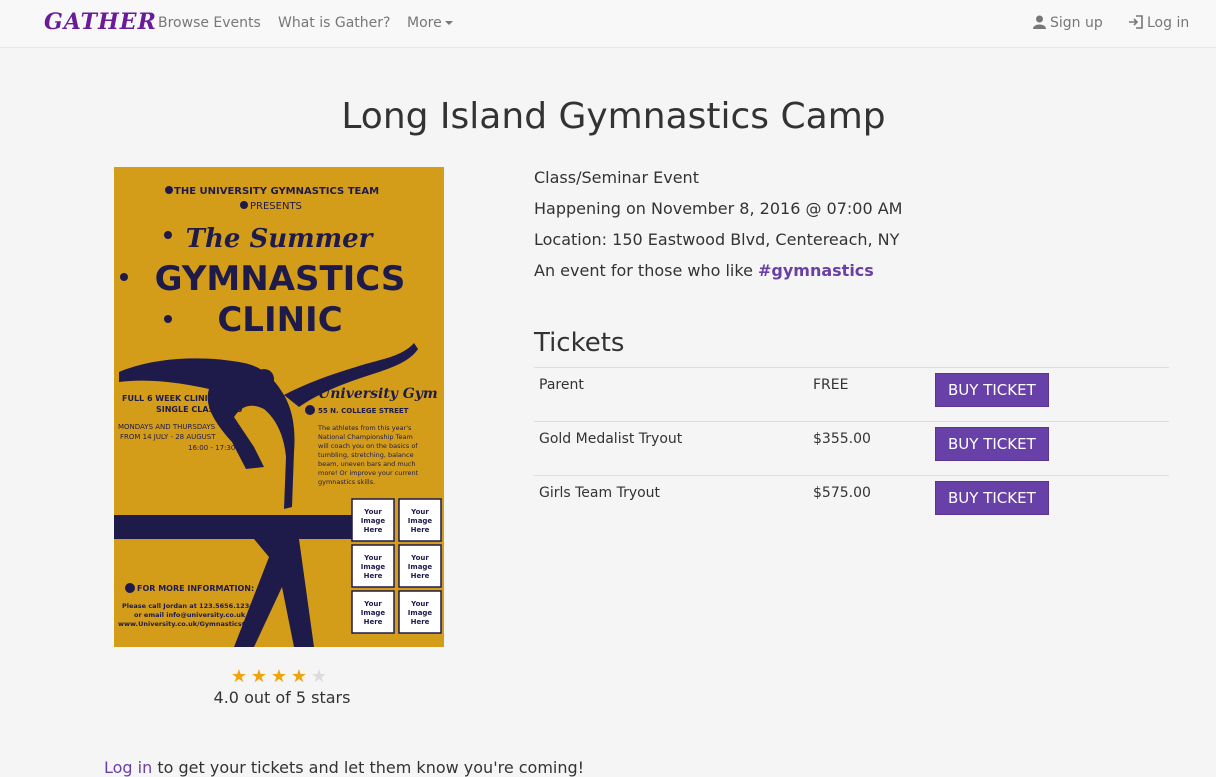 The height and width of the screenshot is (777, 1216). I want to click on table-row: Parent FREE BUY TICKET, so click(851, 394).